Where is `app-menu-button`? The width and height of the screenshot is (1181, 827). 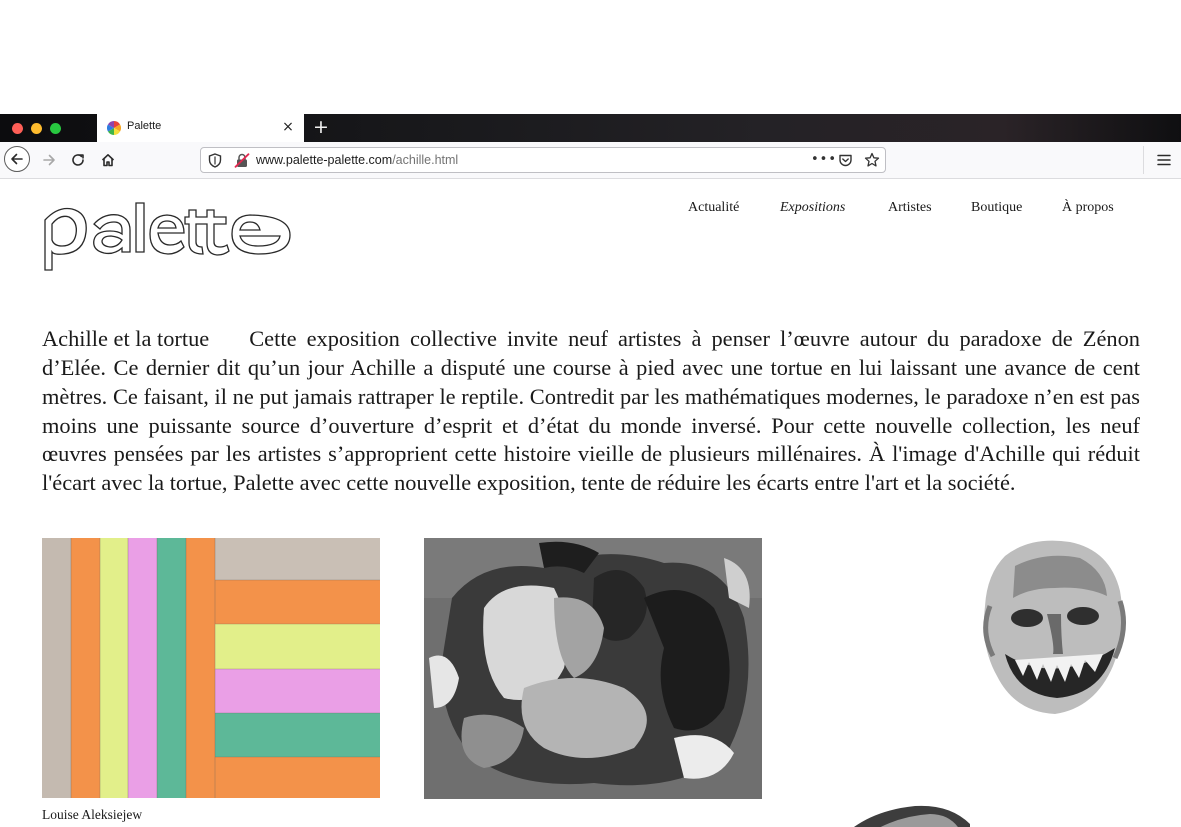
app-menu-button is located at coordinates (1164, 160).